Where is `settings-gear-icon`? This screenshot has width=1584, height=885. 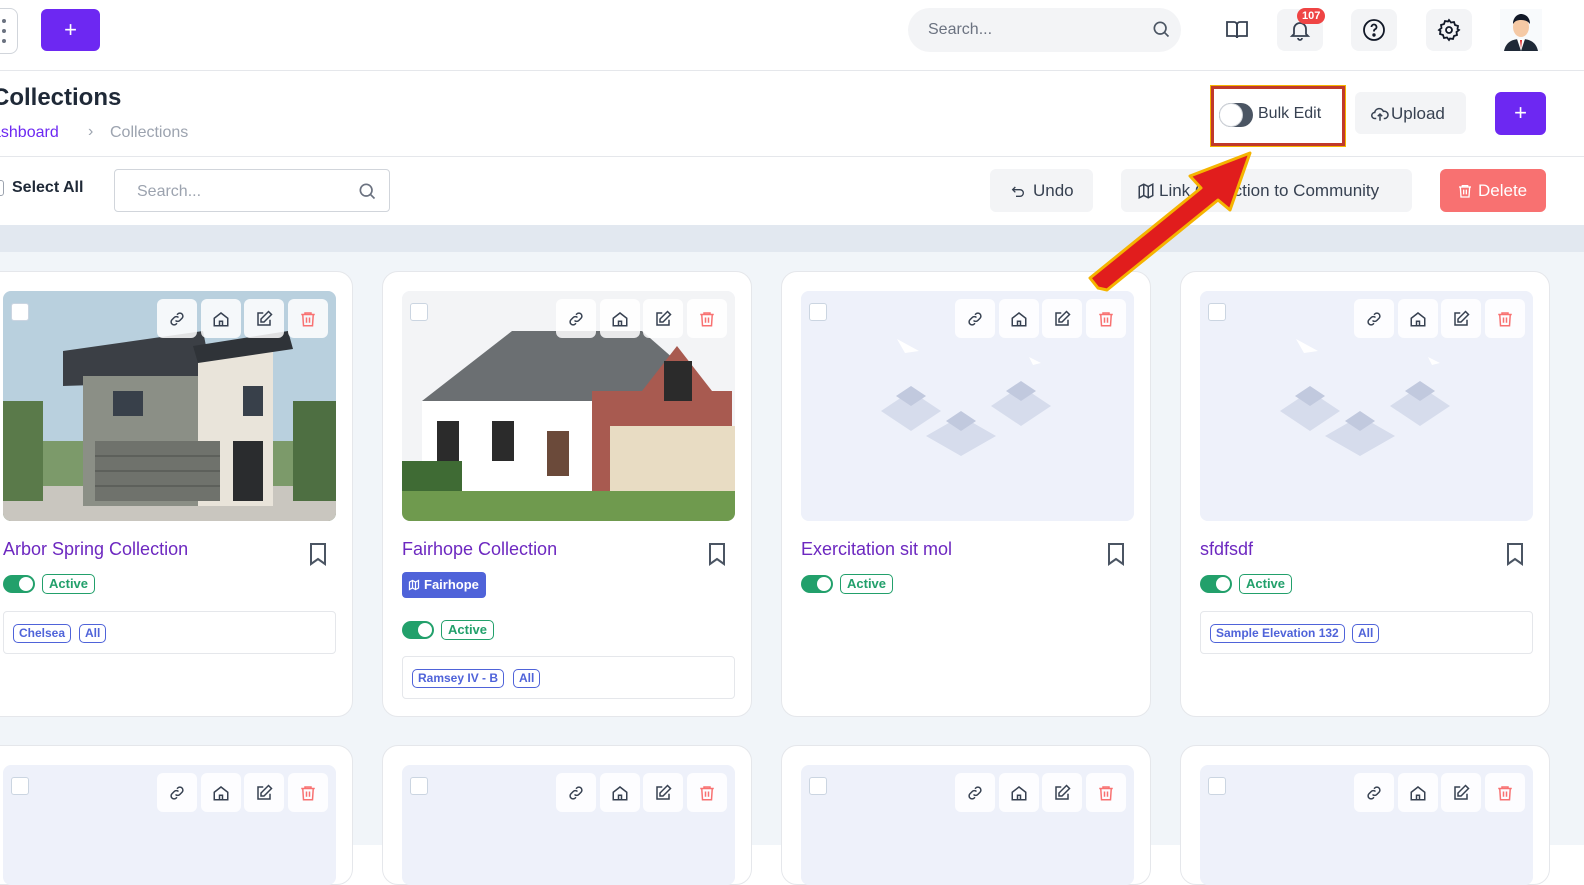 settings-gear-icon is located at coordinates (1449, 30).